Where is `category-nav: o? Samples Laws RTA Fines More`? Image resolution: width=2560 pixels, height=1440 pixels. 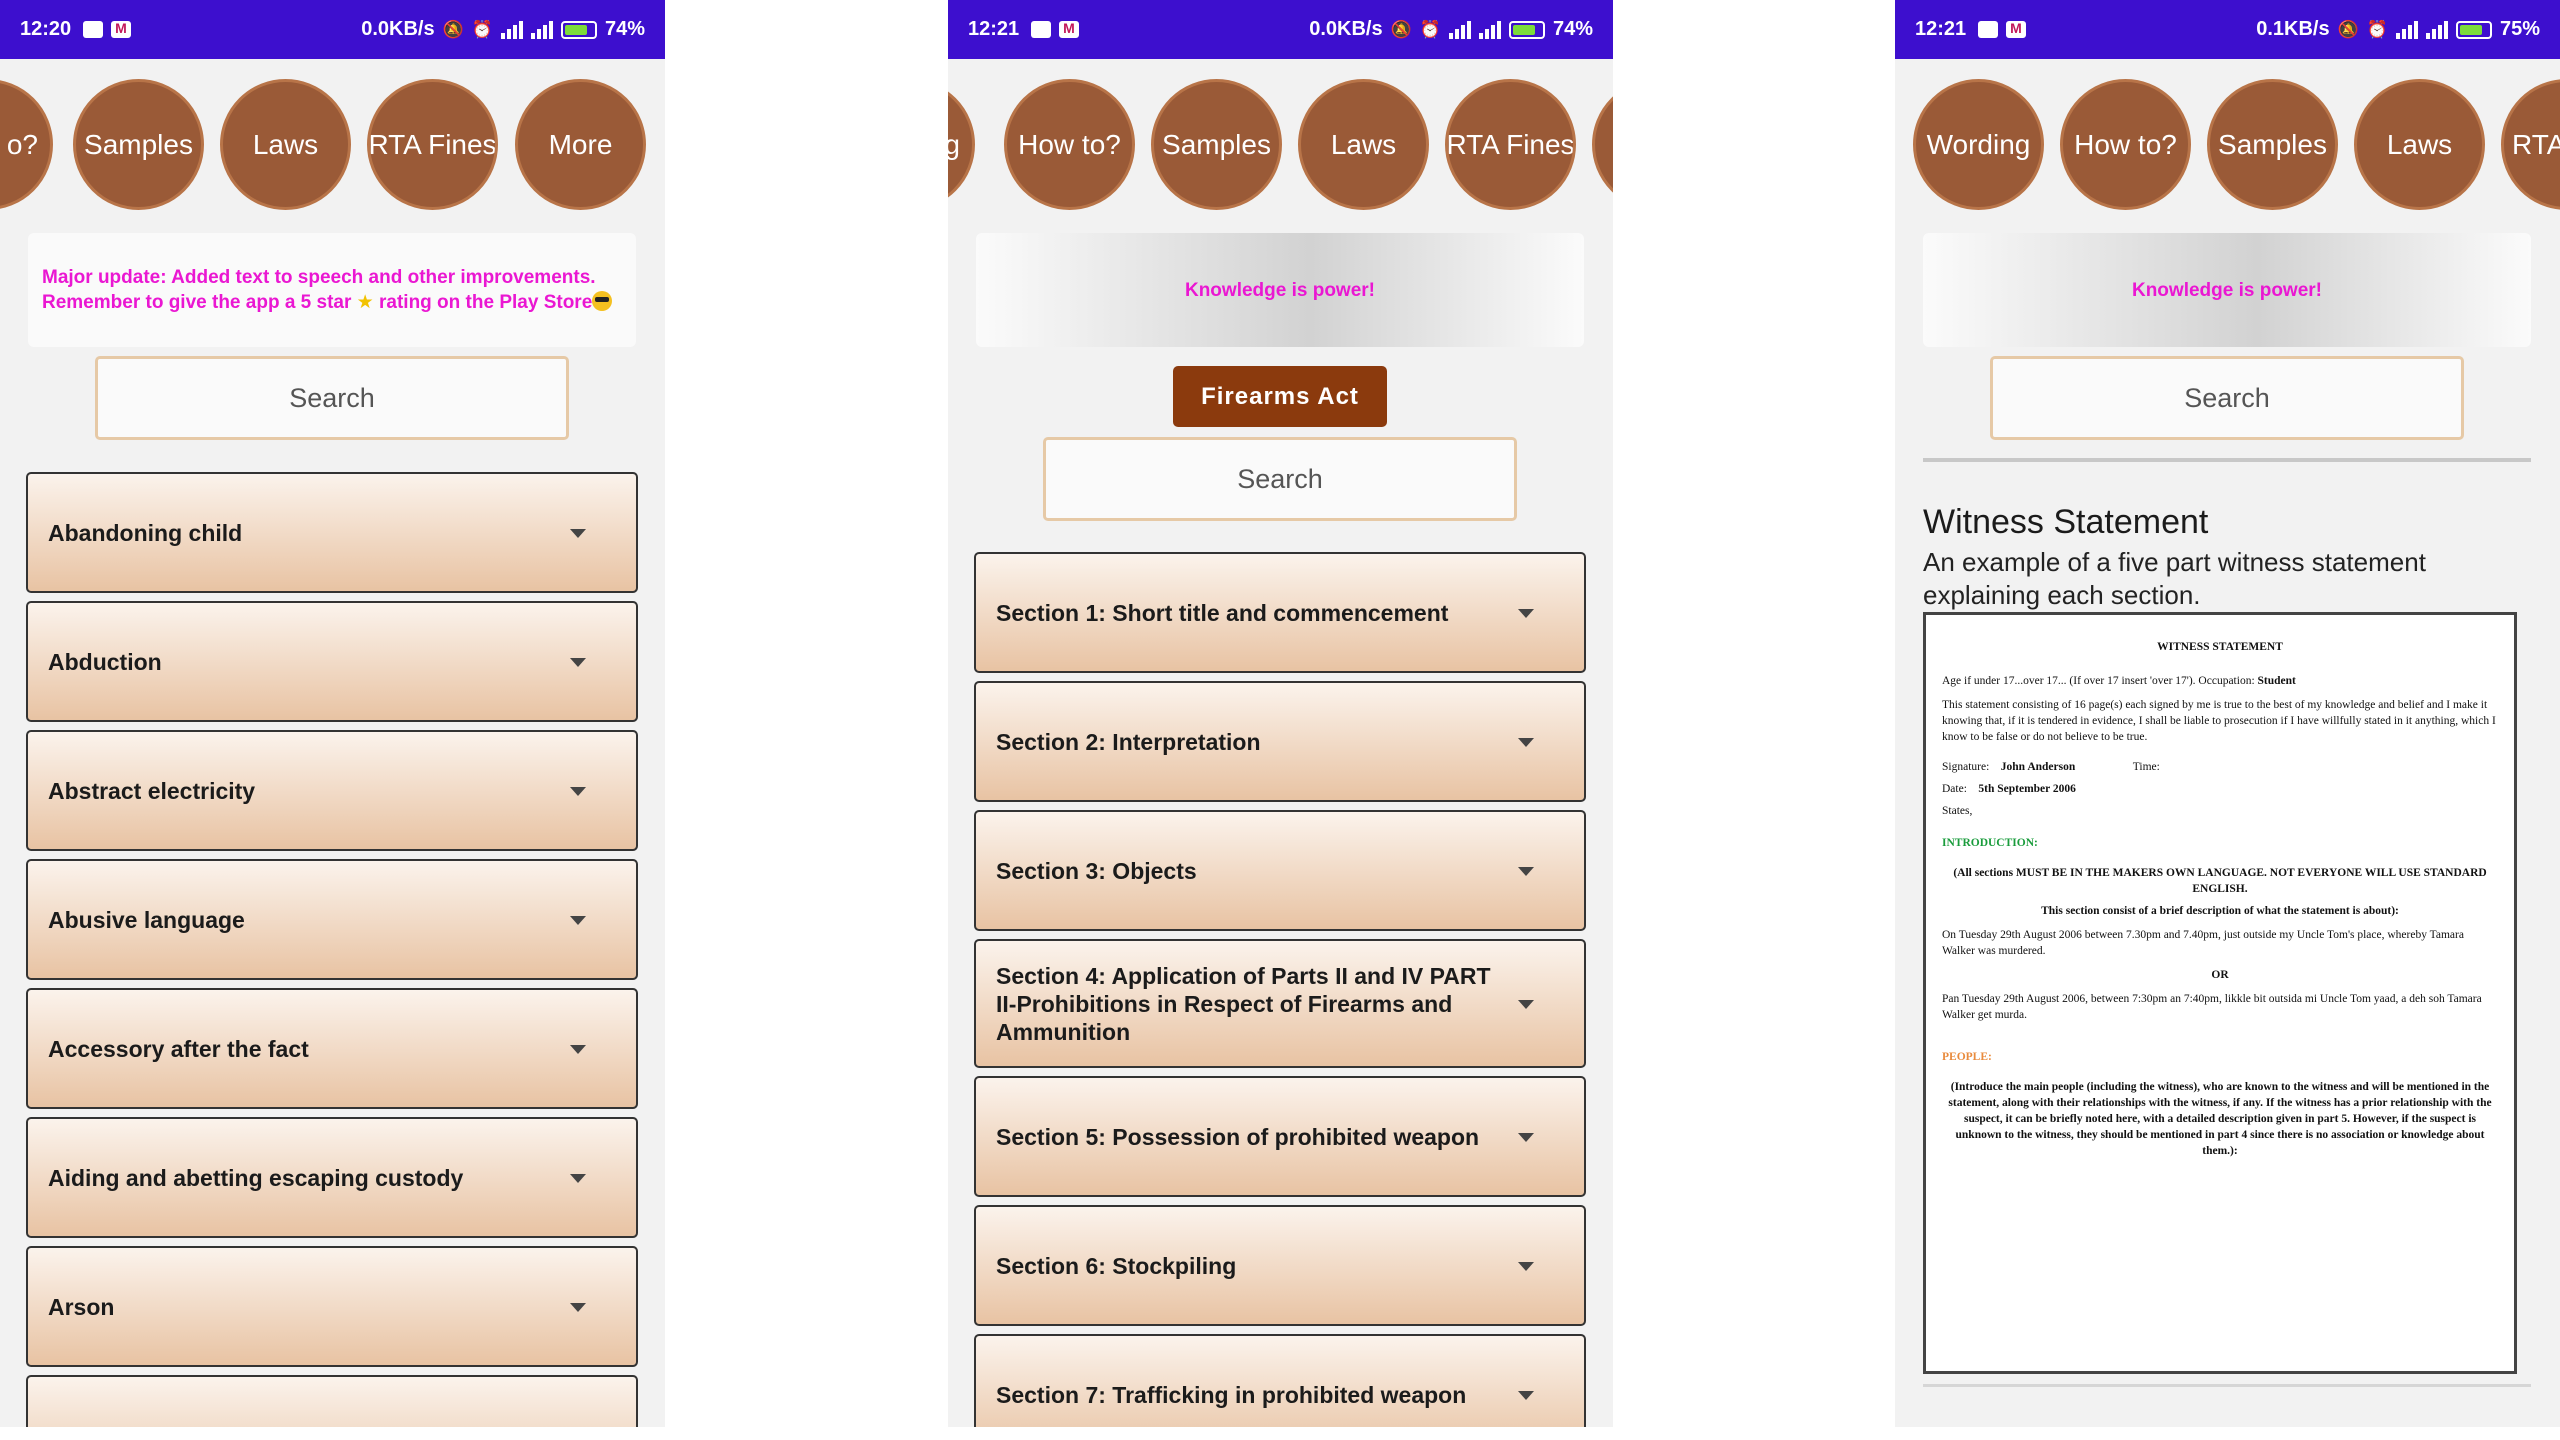
category-nav: o? Samples Laws RTA Fines More is located at coordinates (332, 146).